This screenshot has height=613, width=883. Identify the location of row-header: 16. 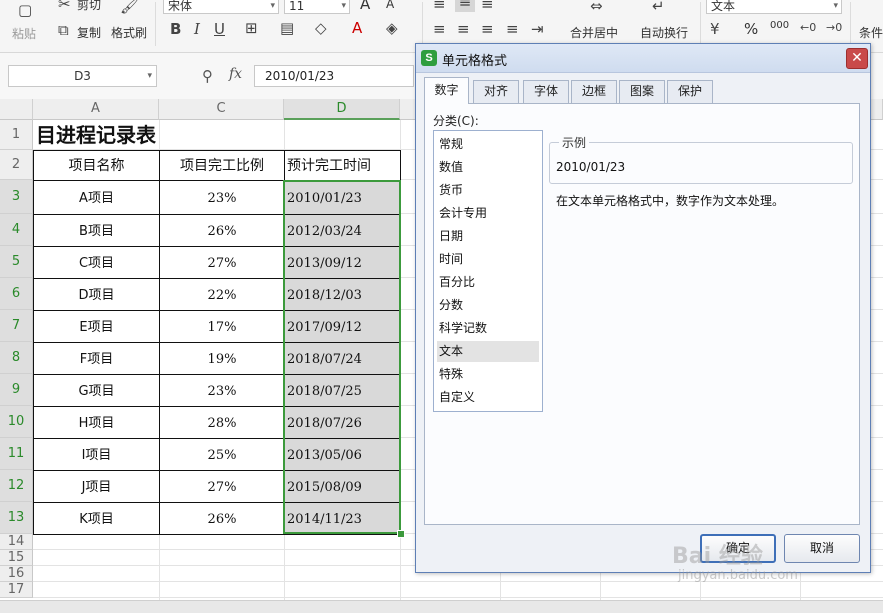
(16, 574).